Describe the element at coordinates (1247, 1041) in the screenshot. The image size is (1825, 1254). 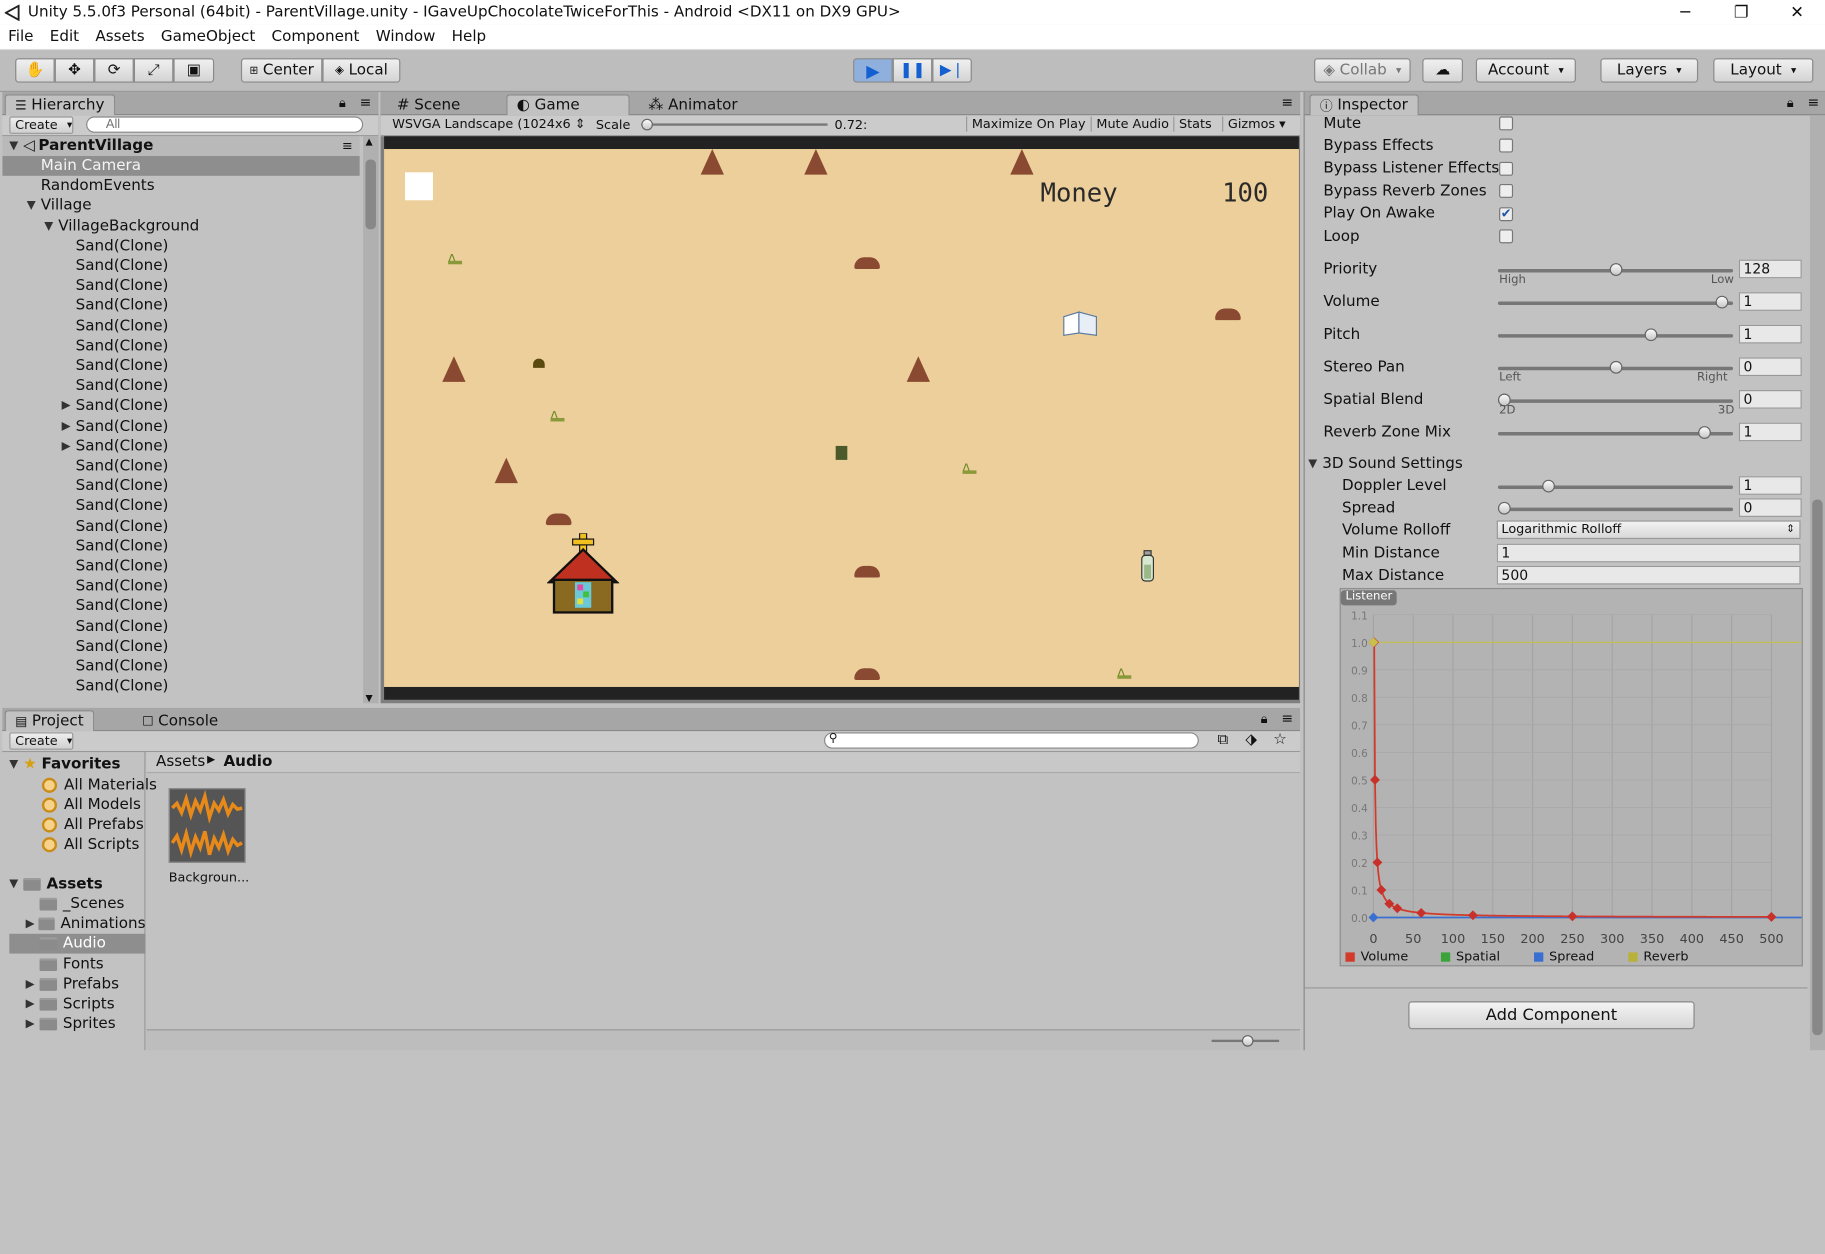
I see `thumbnail-size-knob` at that location.